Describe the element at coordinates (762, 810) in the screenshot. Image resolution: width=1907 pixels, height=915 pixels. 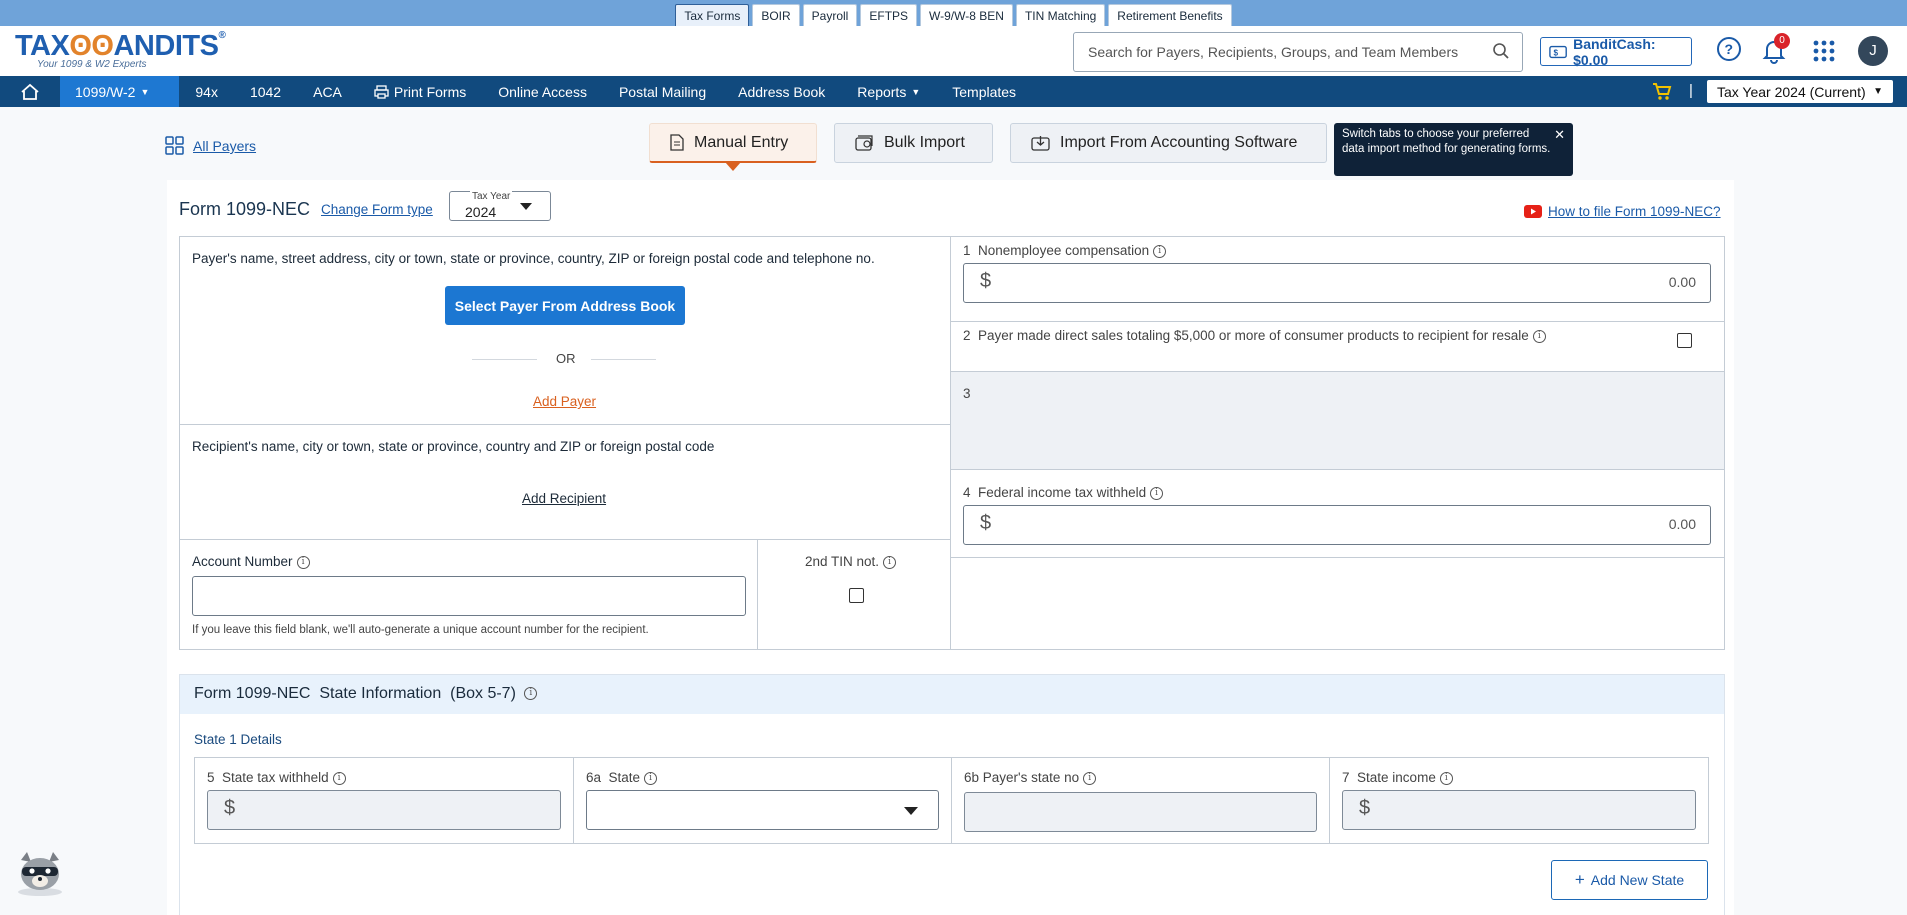
I see `state-select` at that location.